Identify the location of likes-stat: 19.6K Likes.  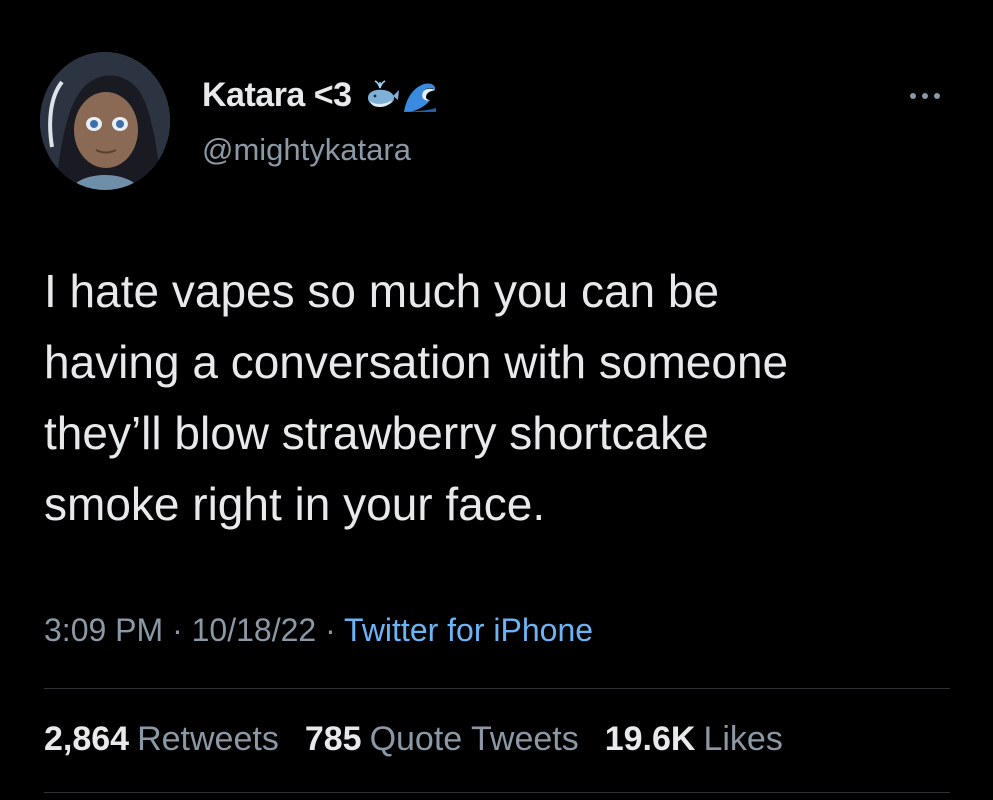
(694, 739).